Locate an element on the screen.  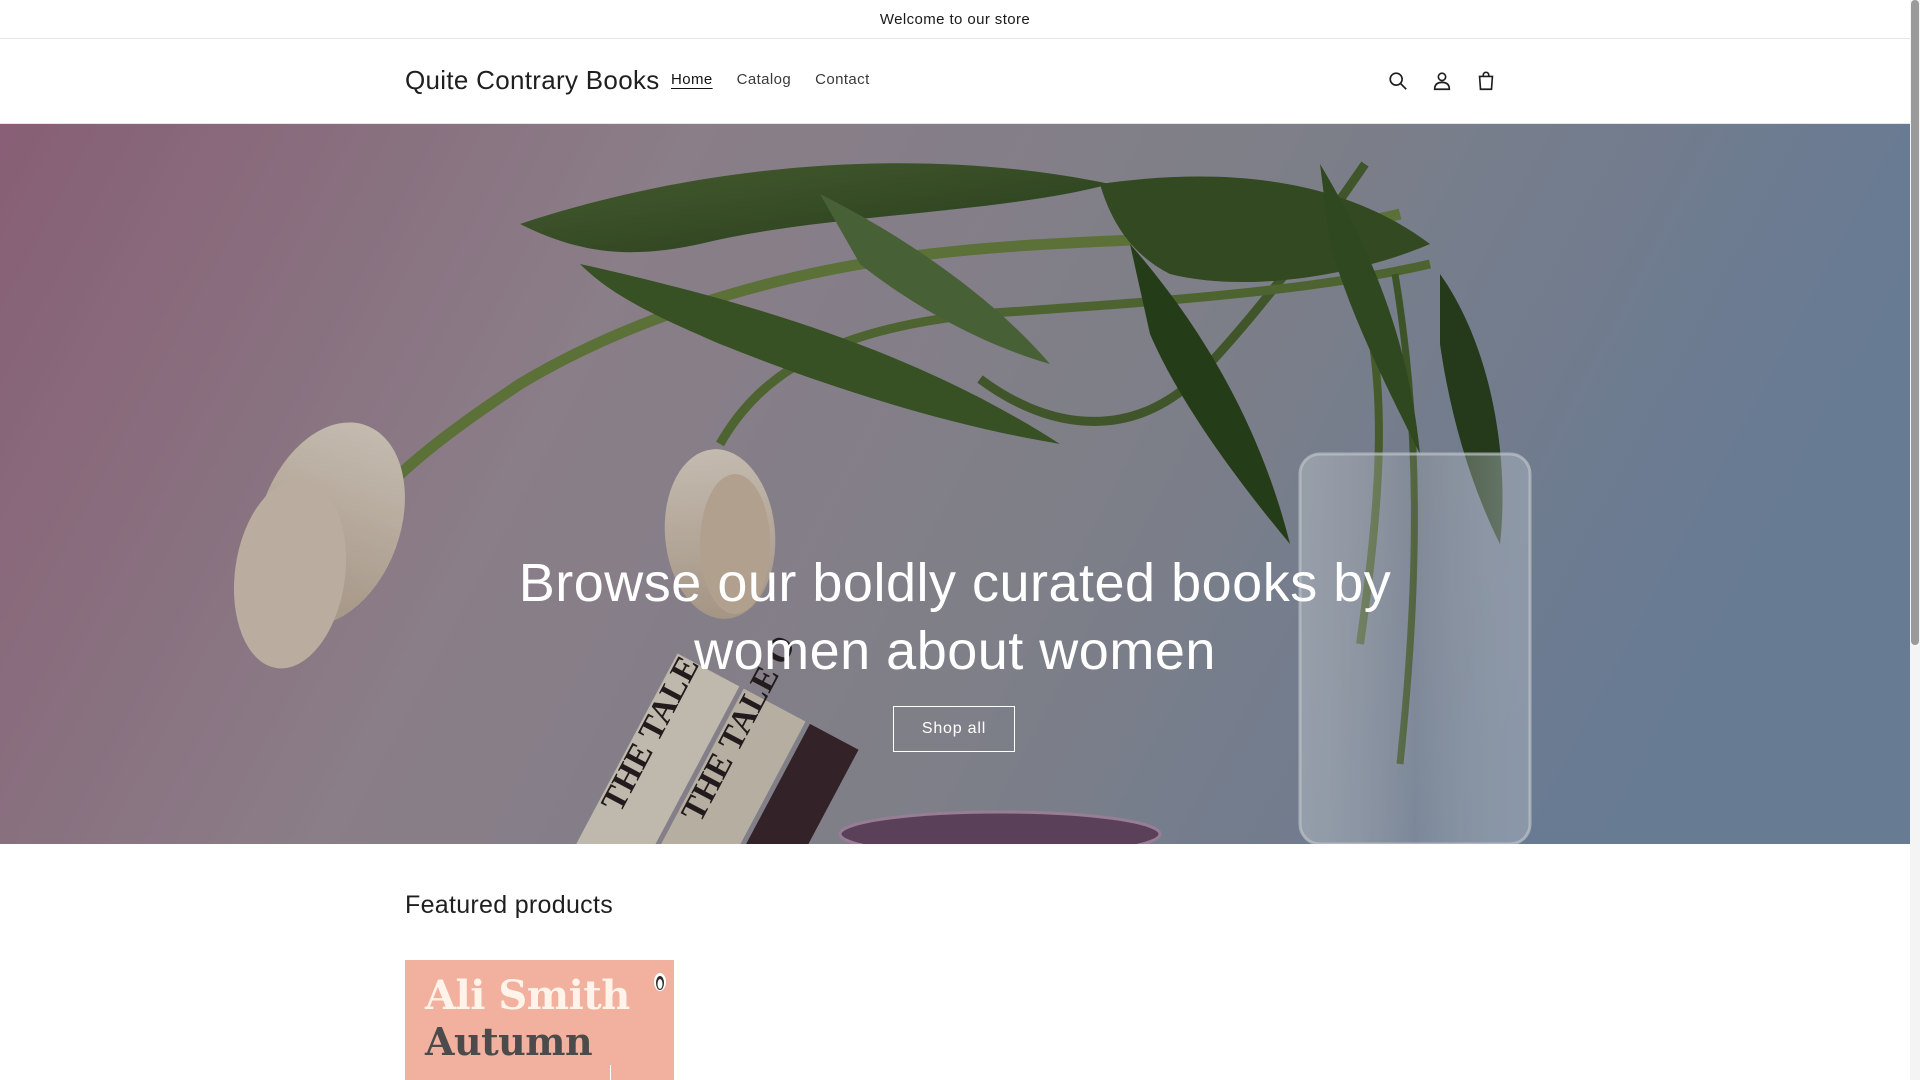
product-card: Ali Smith Autumn is located at coordinates (539, 1020).